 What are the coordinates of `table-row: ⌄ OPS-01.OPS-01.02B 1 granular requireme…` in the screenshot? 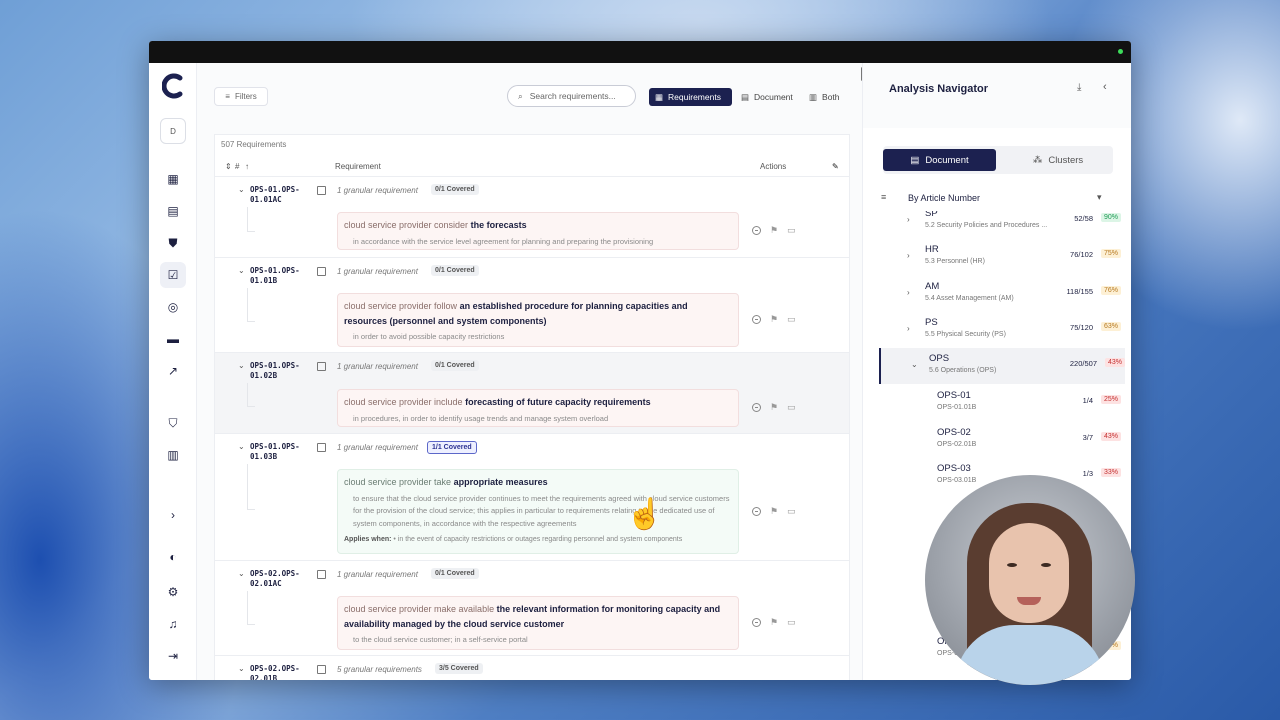 It's located at (532, 393).